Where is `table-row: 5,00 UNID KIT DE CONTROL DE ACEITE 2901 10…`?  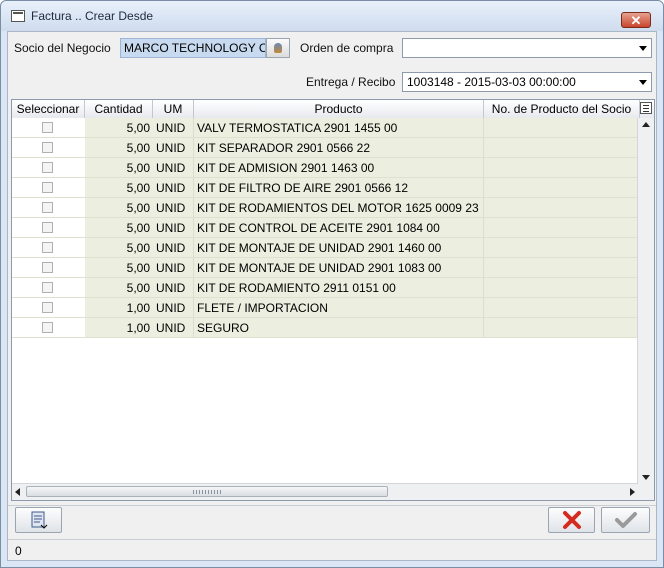 table-row: 5,00 UNID KIT DE CONTROL DE ACEITE 2901 10… is located at coordinates (325, 228).